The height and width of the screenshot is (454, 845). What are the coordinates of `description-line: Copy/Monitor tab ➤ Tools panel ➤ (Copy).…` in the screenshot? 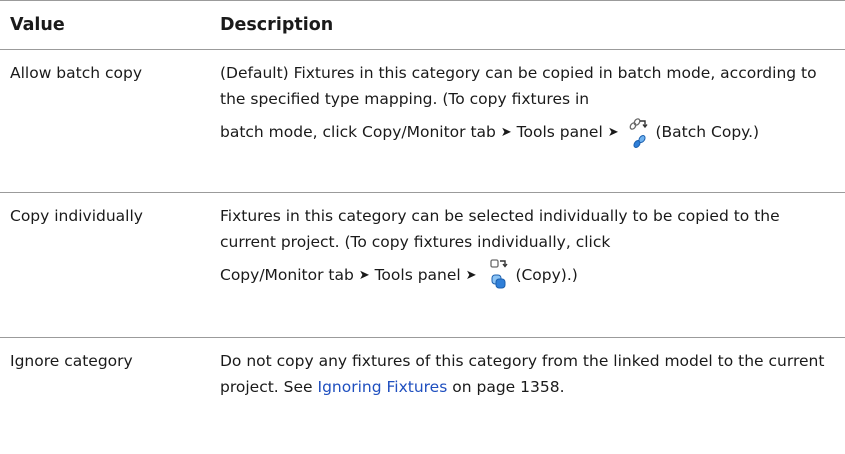 It's located at (399, 276).